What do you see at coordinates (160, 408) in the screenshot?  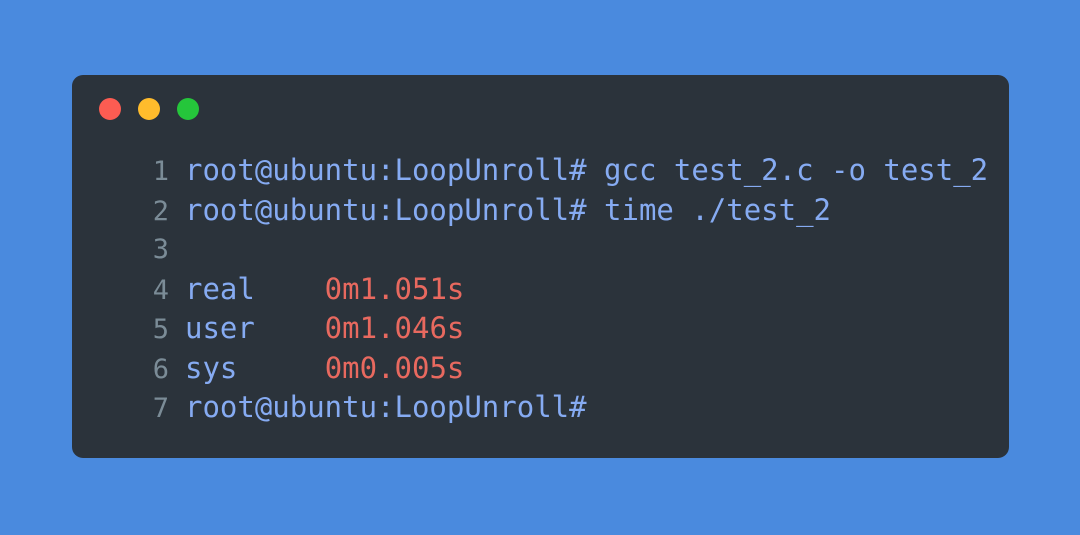 I see `line-number: 7` at bounding box center [160, 408].